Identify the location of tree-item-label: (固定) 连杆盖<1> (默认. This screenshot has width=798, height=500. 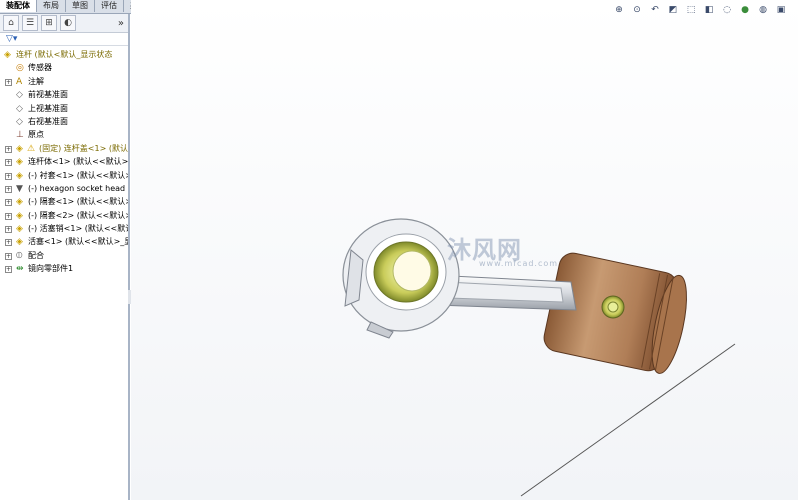
(83, 148).